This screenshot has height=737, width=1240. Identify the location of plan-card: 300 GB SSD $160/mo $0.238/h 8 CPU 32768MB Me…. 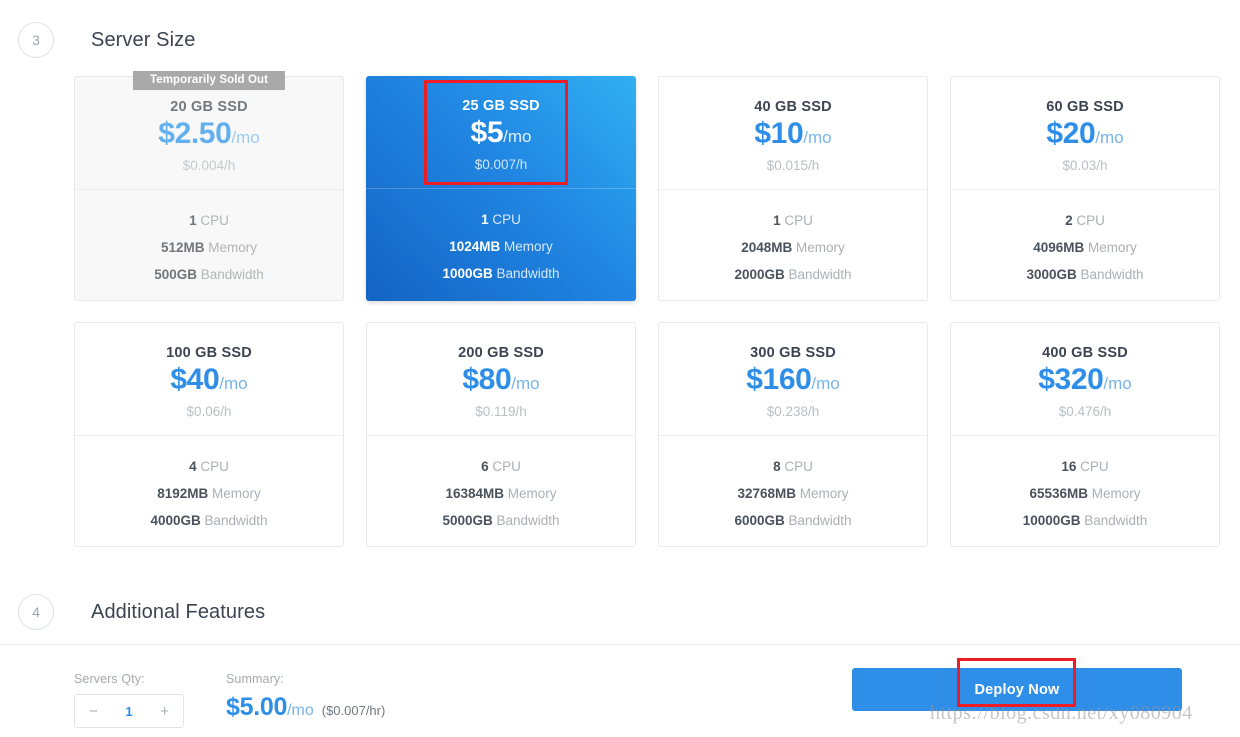
(793, 434).